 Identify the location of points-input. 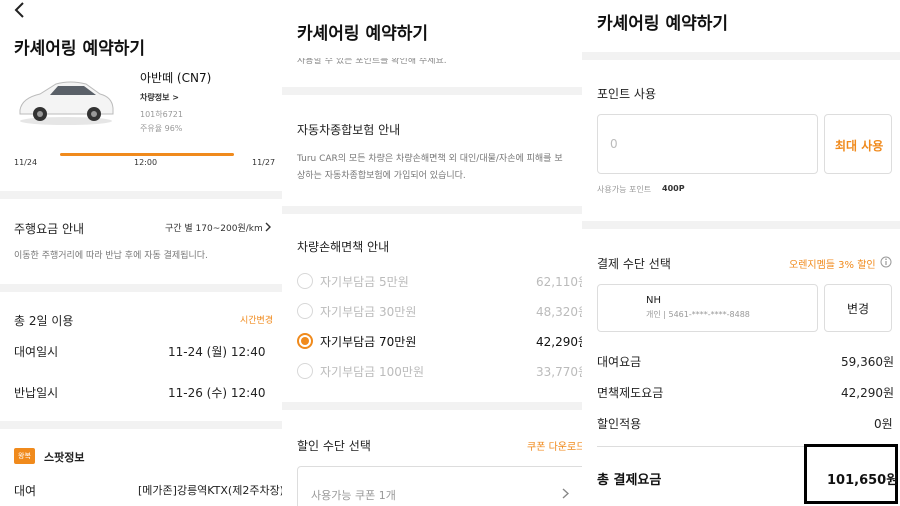
(707, 144).